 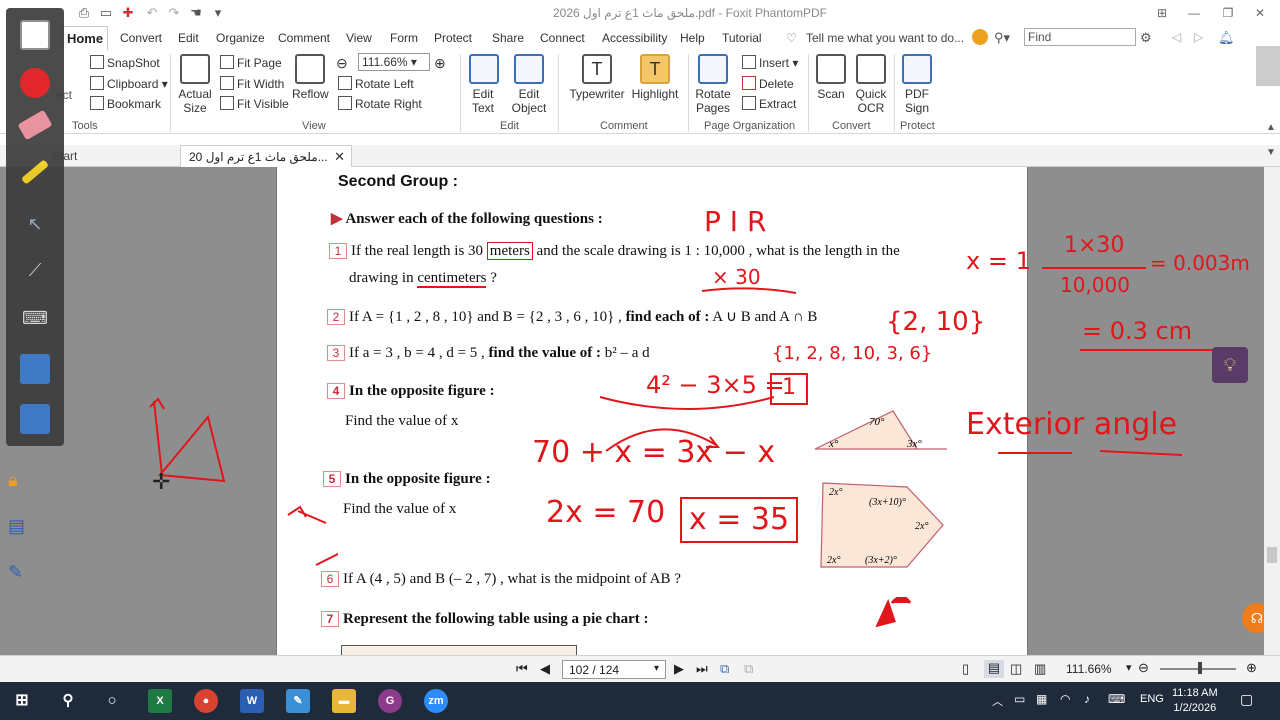 I want to click on tabs-dropdown-icon: ▼, so click(x=1271, y=152).